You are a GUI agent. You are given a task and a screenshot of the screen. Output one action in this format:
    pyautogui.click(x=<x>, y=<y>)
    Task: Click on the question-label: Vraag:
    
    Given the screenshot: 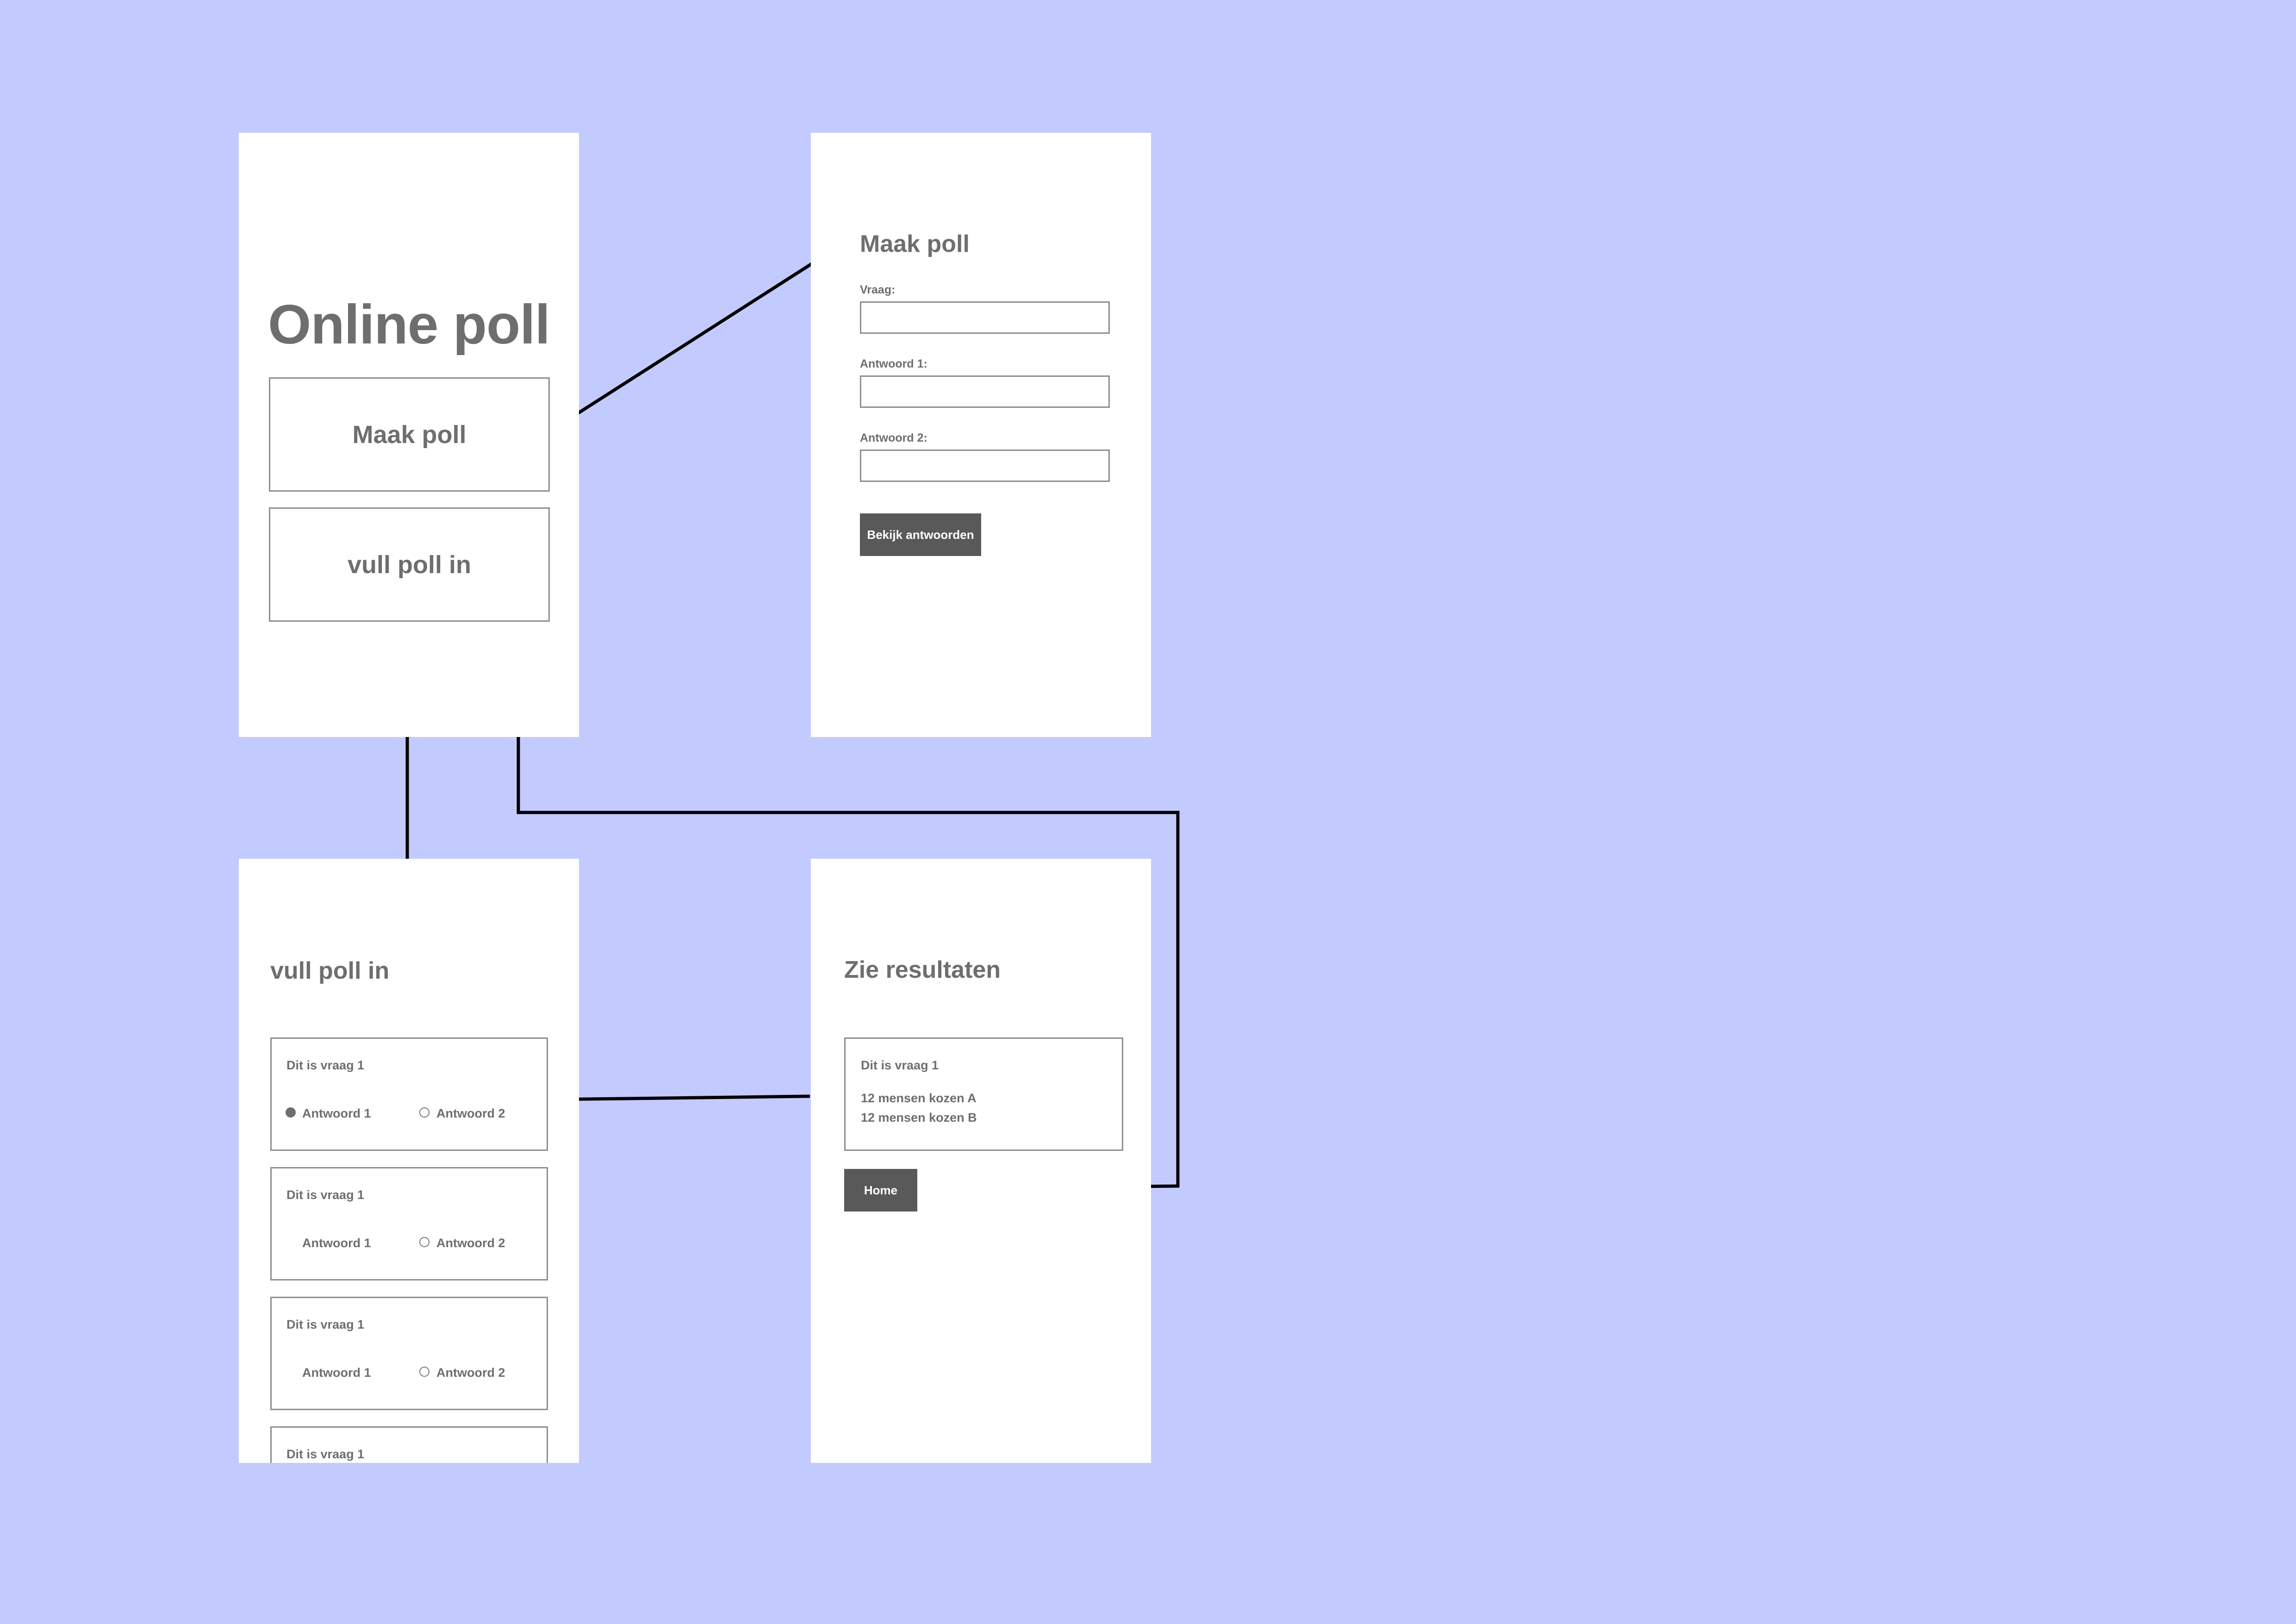 What is the action you would take?
    pyautogui.click(x=878, y=289)
    